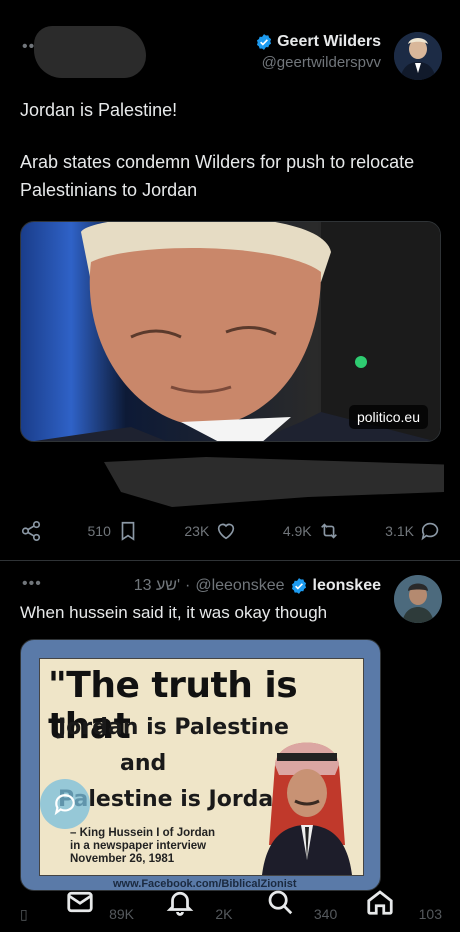  I want to click on author-handle: @geertwilderspvv, so click(318, 62).